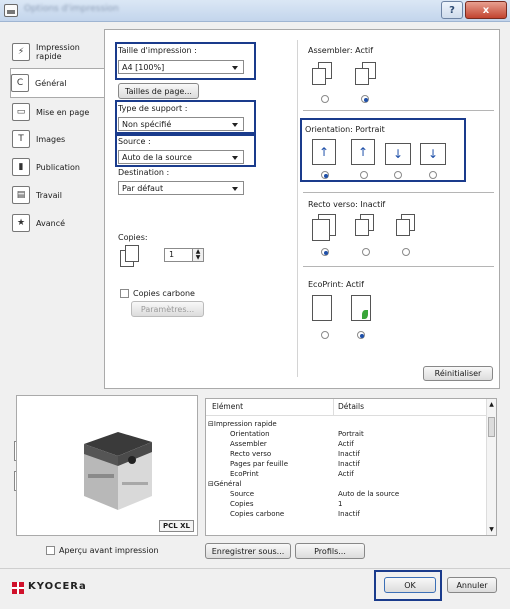 This screenshot has height=609, width=510. I want to click on tab-publishing: ▮ Publication, so click(58, 167).